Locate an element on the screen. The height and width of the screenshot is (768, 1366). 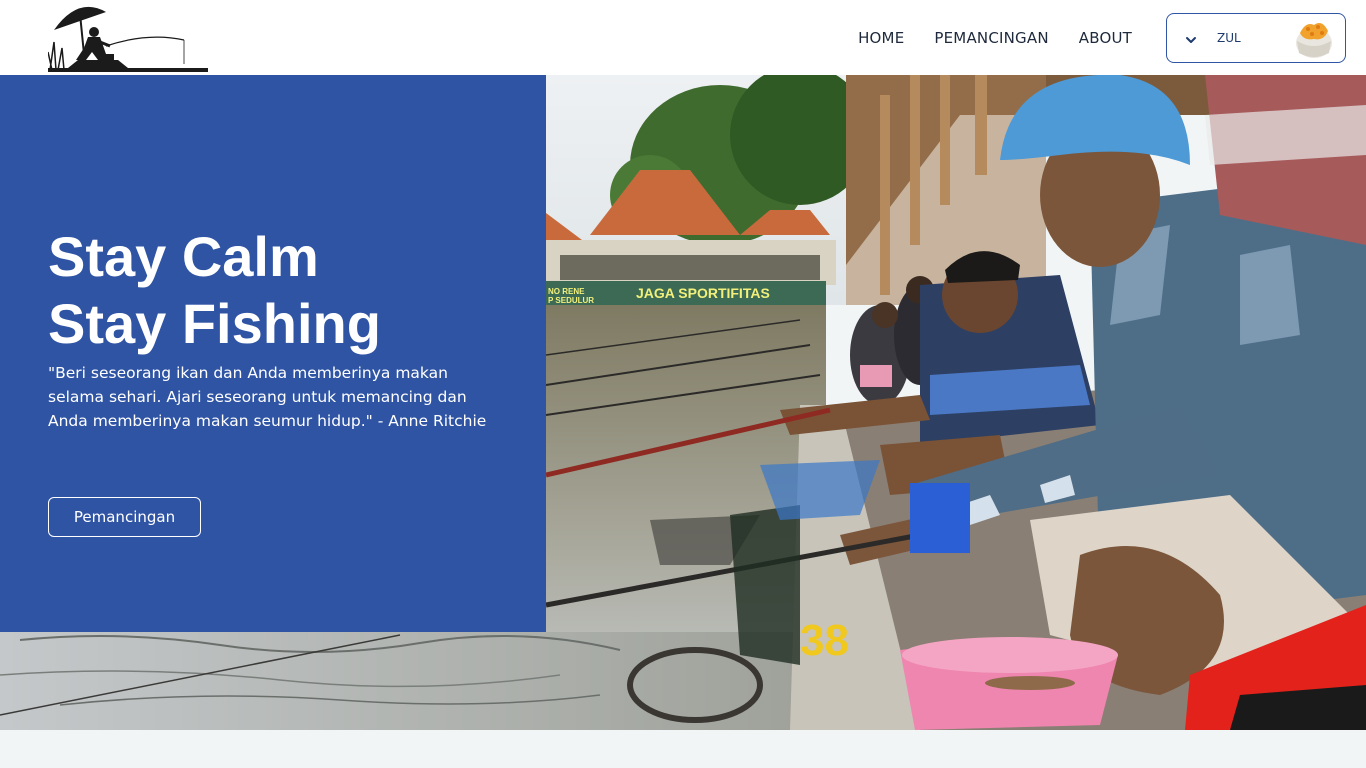
chevron-down-icon is located at coordinates (1191, 40).